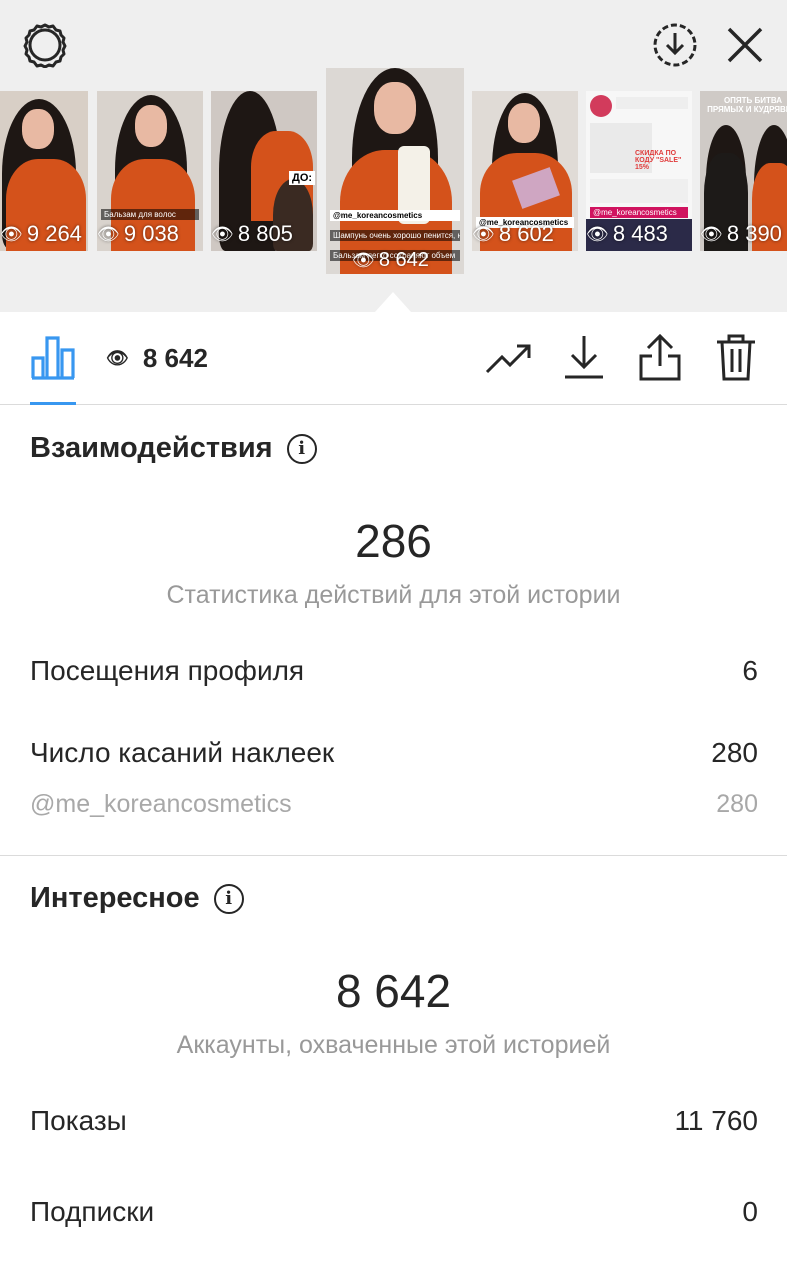  What do you see at coordinates (584, 357) in the screenshot?
I see `download-icon` at bounding box center [584, 357].